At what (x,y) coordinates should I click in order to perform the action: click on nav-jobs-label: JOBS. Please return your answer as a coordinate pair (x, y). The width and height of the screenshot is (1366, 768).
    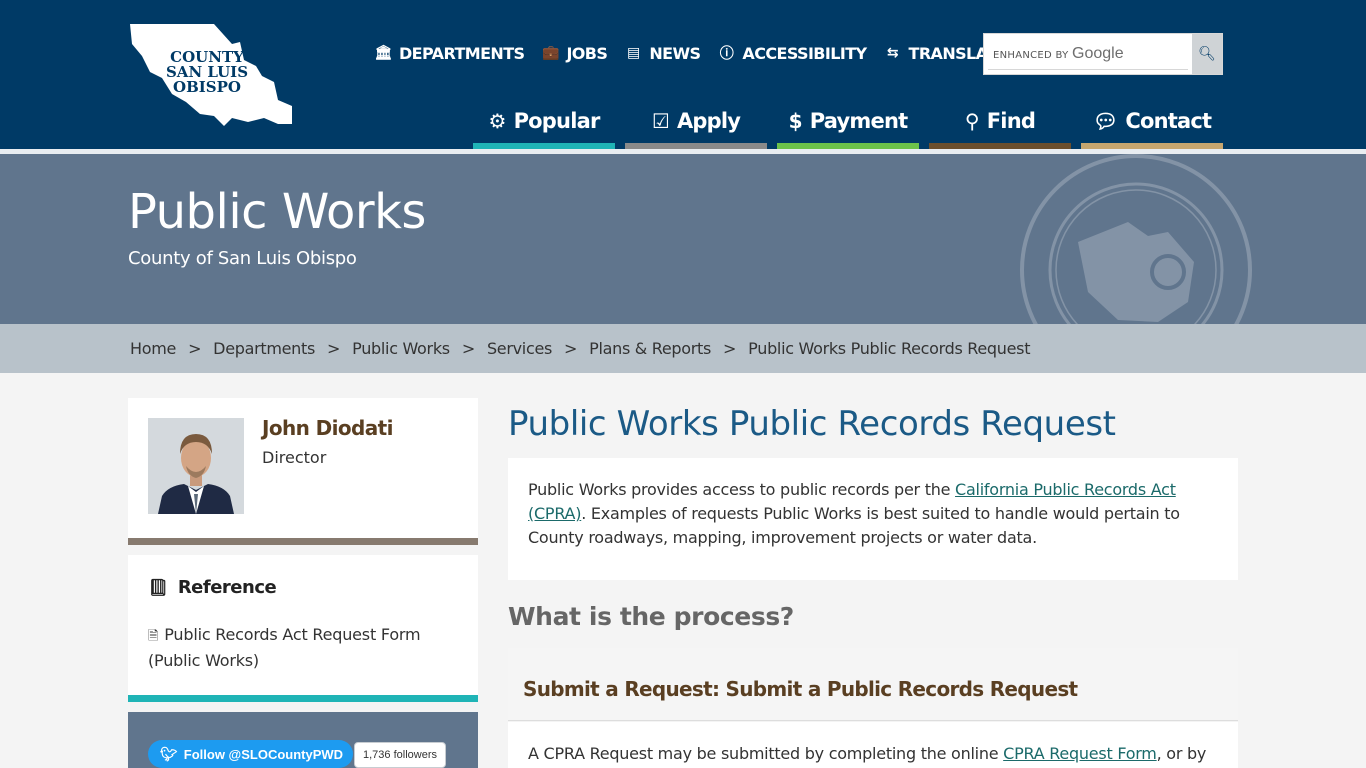
    Looking at the image, I should click on (587, 53).